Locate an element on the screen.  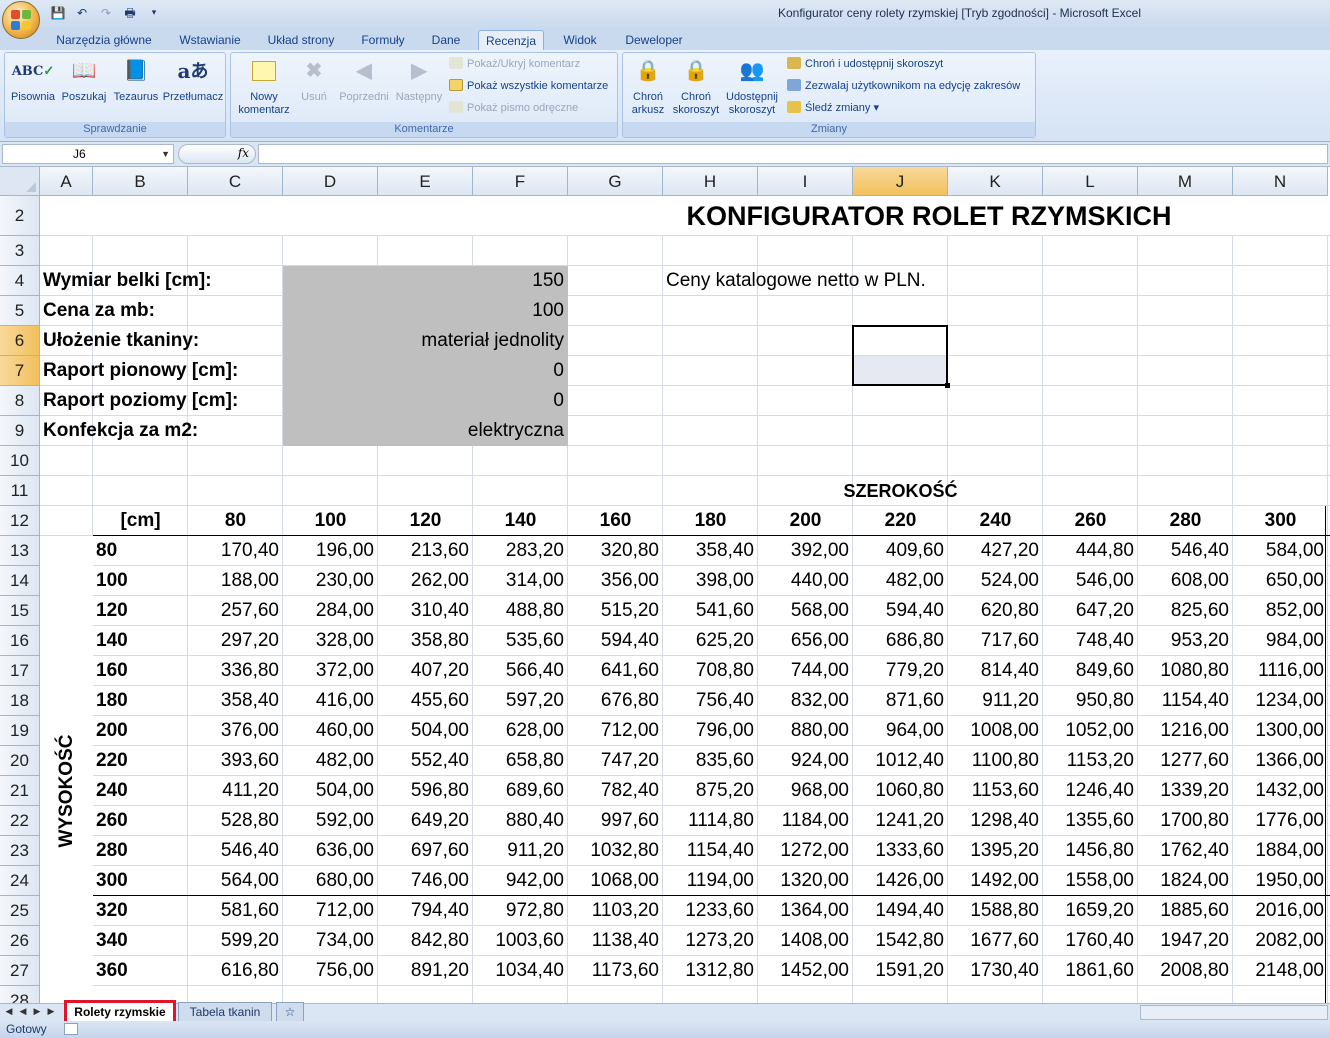
row-header-17: 17 is located at coordinates (20, 671).